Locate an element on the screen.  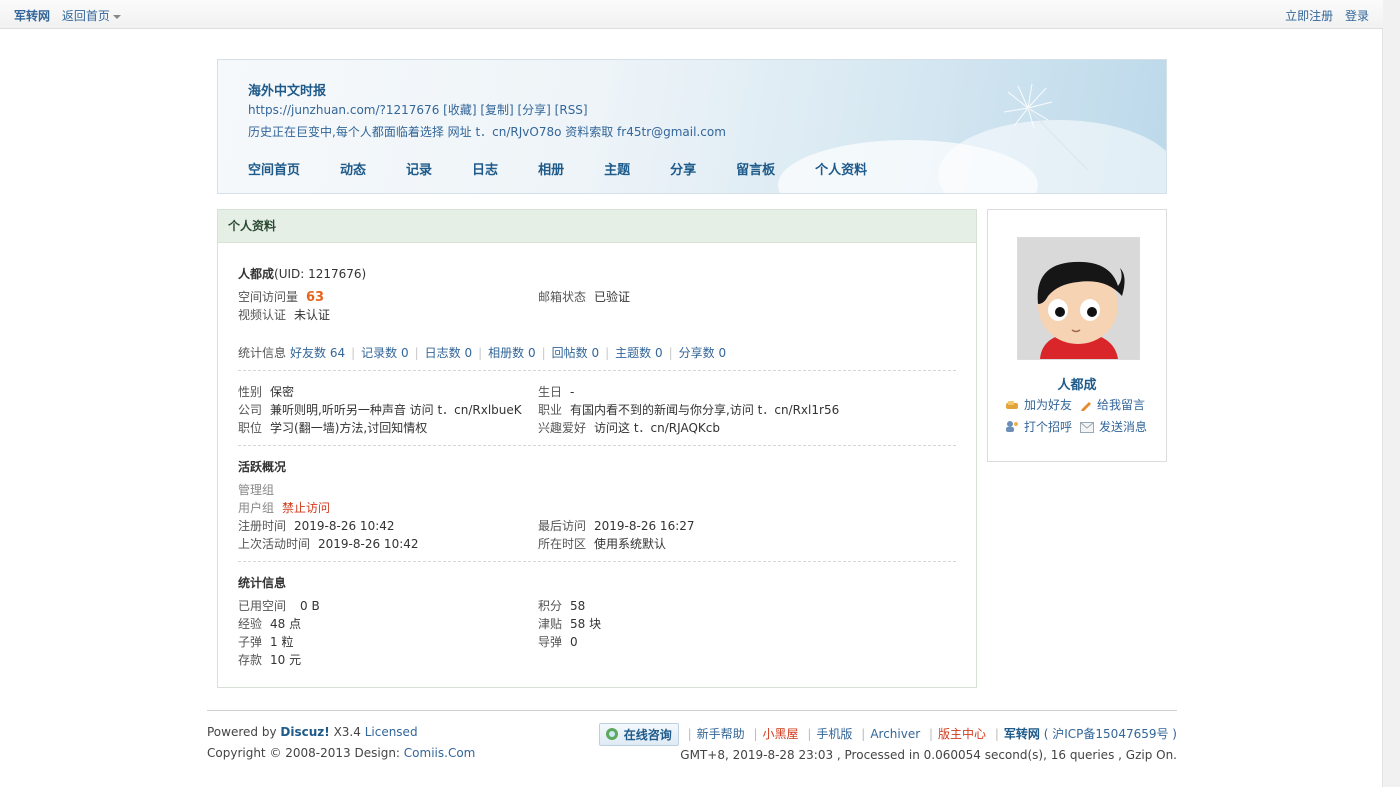
leave-message-button: 给我留言 is located at coordinates (1112, 404).